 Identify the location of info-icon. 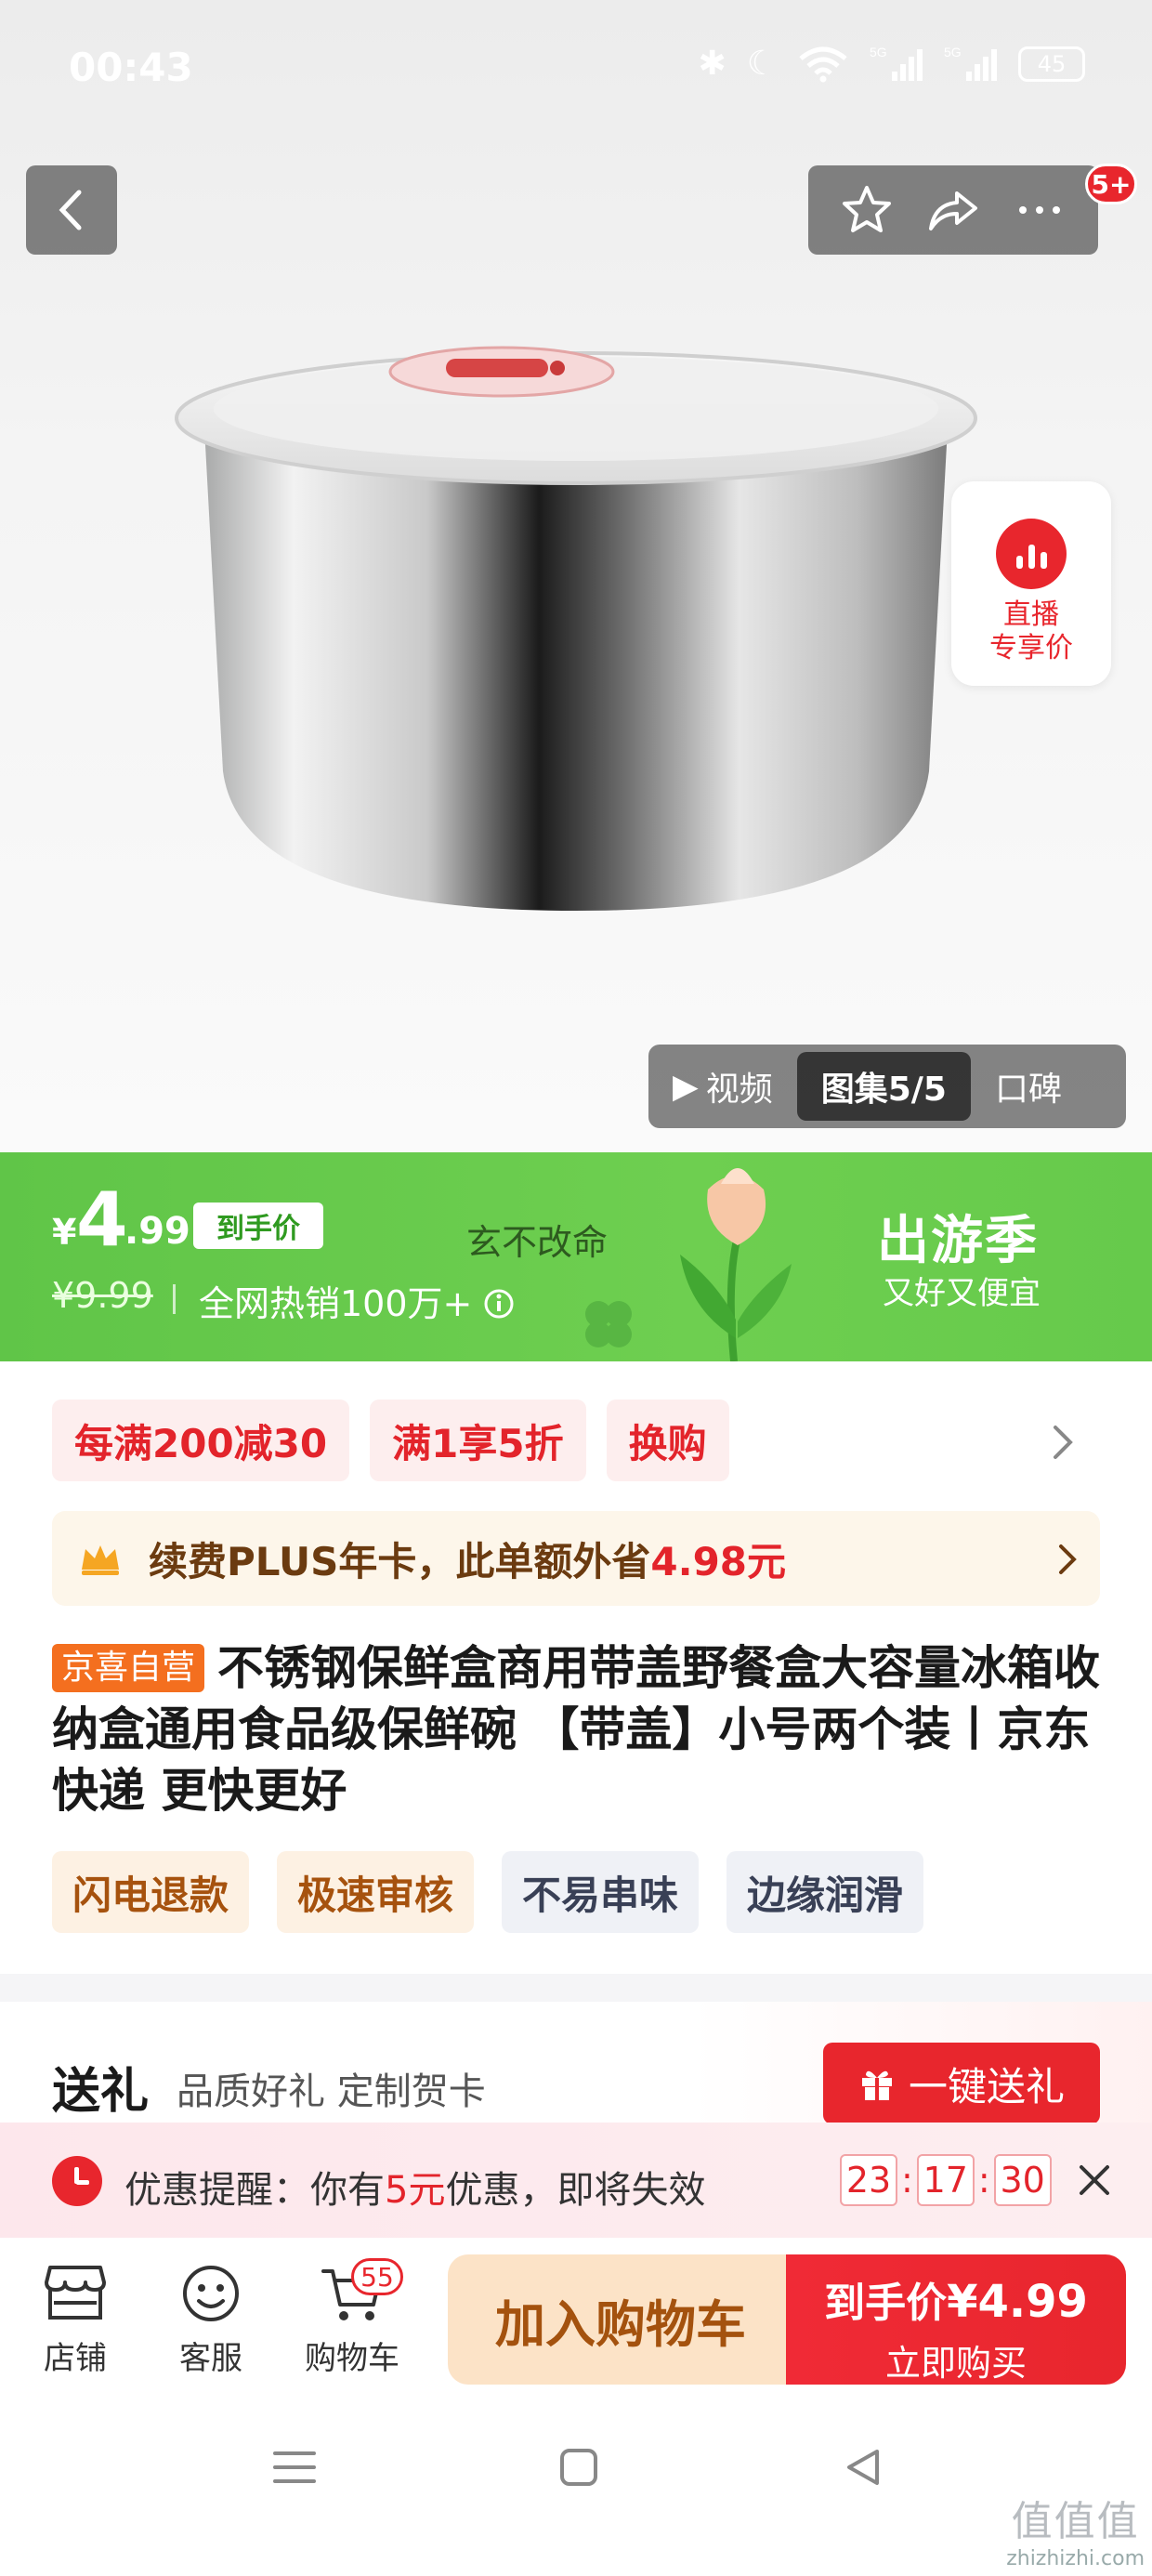
(499, 1304).